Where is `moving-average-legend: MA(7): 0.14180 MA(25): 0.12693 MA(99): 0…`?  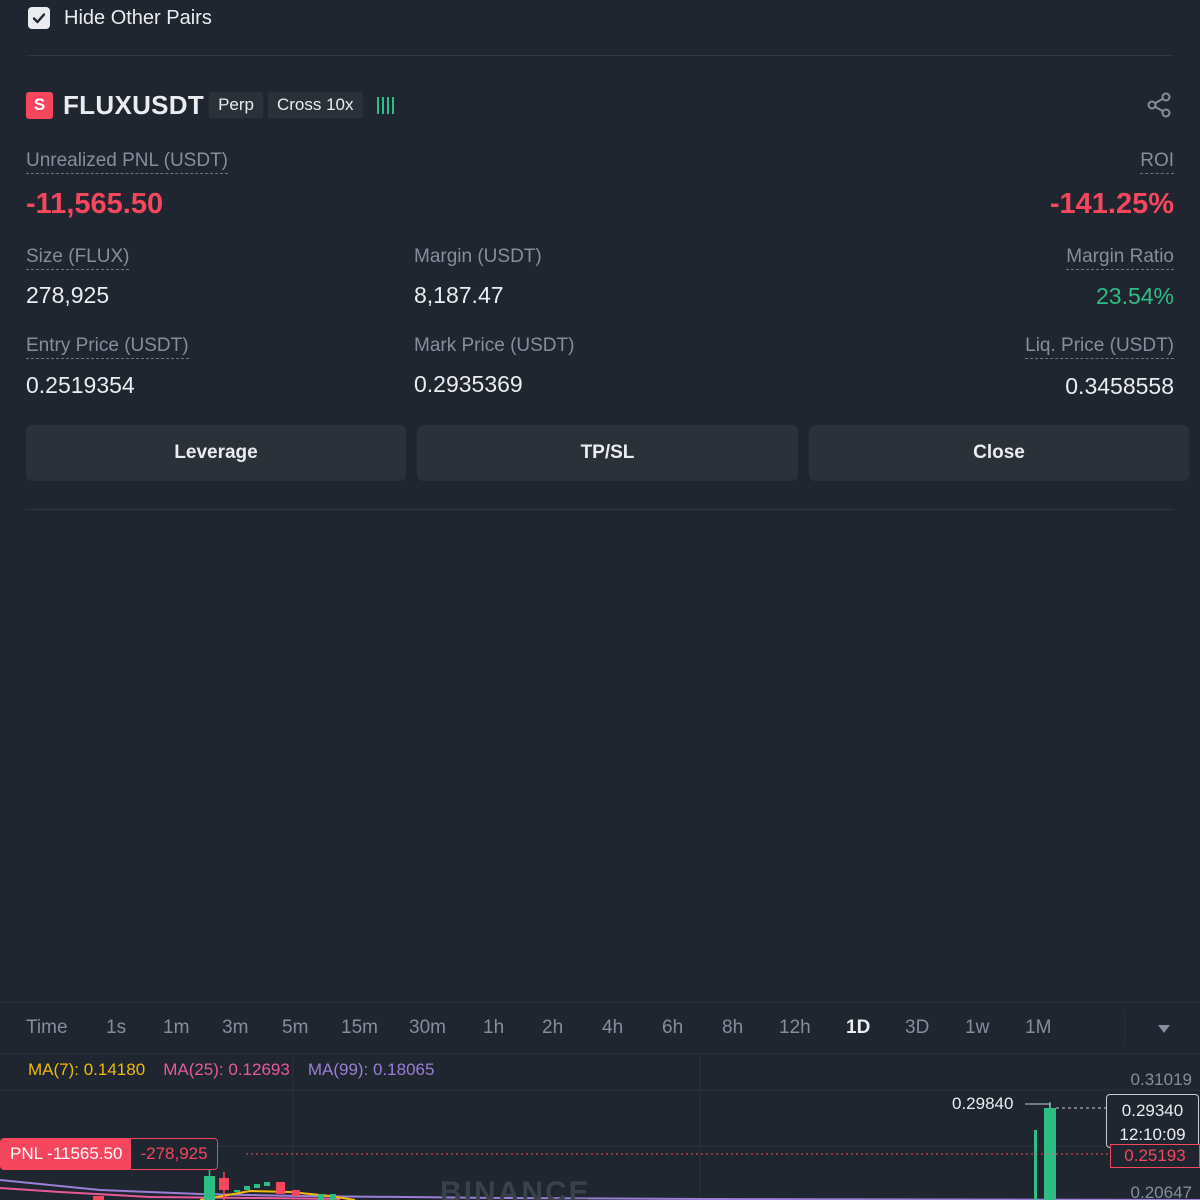 moving-average-legend: MA(7): 0.14180 MA(25): 0.12693 MA(99): 0… is located at coordinates (231, 1070).